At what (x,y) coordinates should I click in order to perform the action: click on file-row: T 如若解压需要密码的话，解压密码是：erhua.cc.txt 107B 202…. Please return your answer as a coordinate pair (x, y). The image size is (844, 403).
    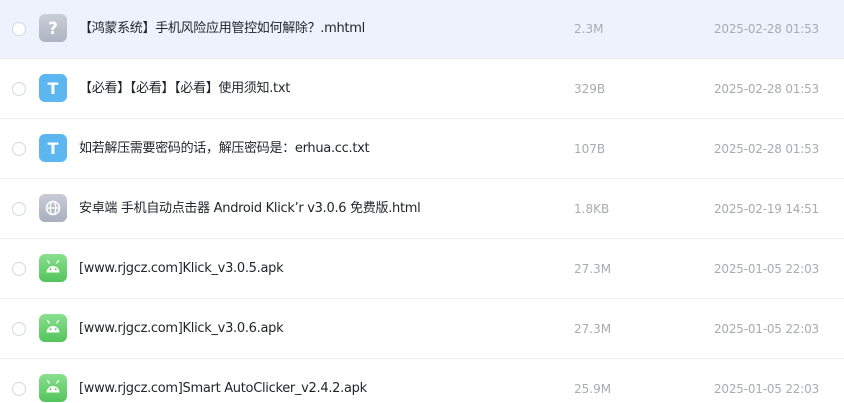
    Looking at the image, I should click on (422, 149).